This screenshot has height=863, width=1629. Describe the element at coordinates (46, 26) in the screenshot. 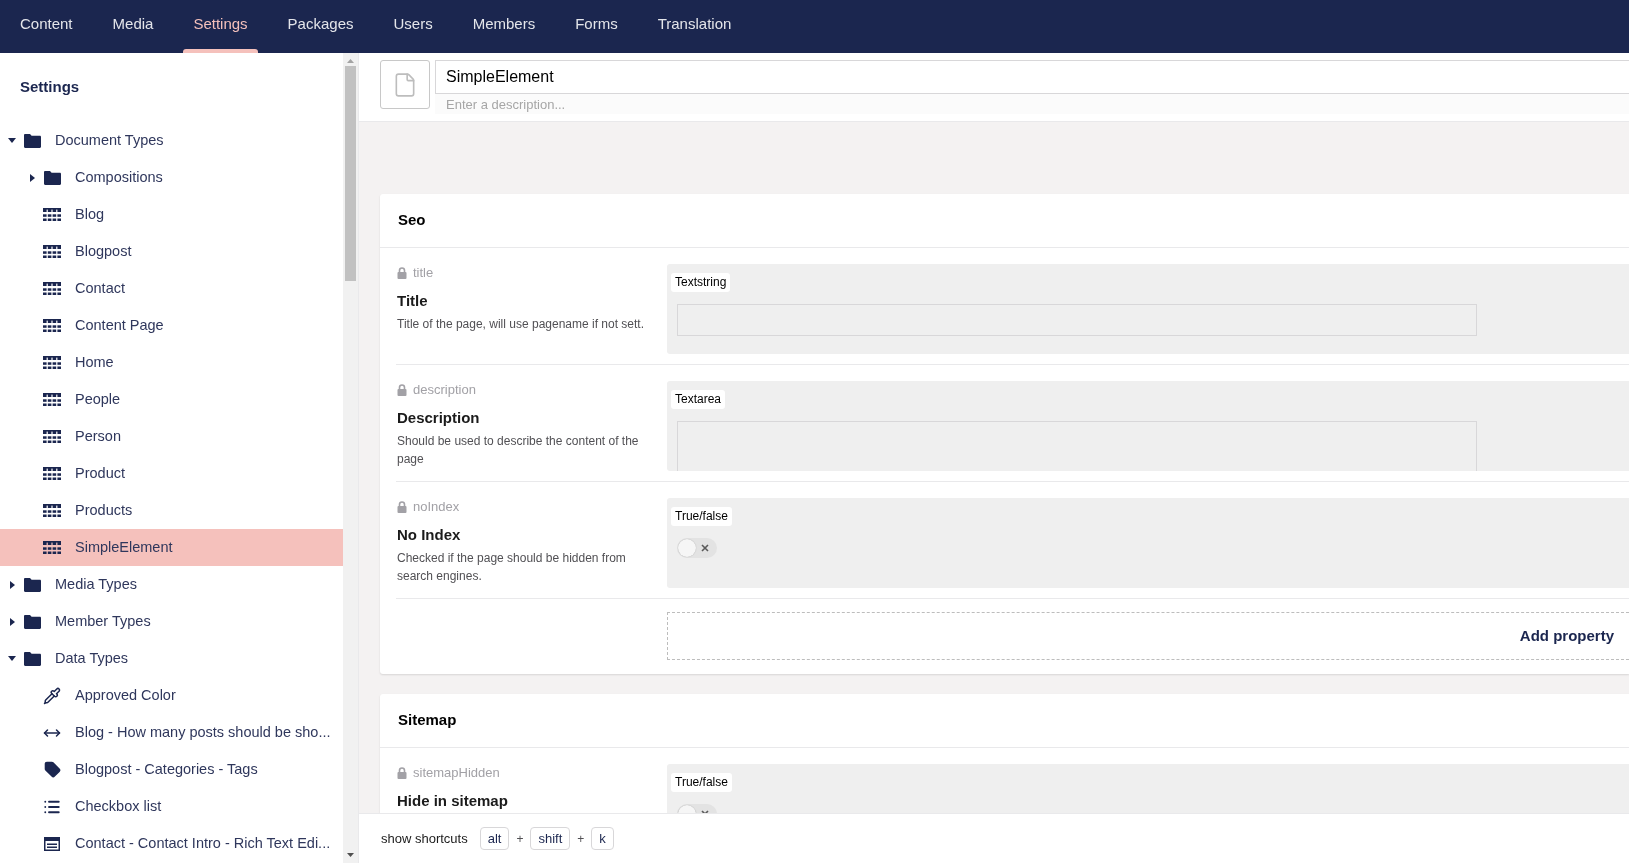

I see `section-tab: Content` at that location.